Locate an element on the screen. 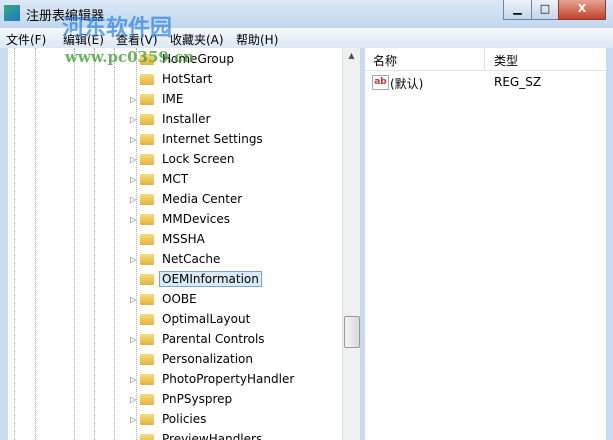  minimize-button: ▁ is located at coordinates (517, 10).